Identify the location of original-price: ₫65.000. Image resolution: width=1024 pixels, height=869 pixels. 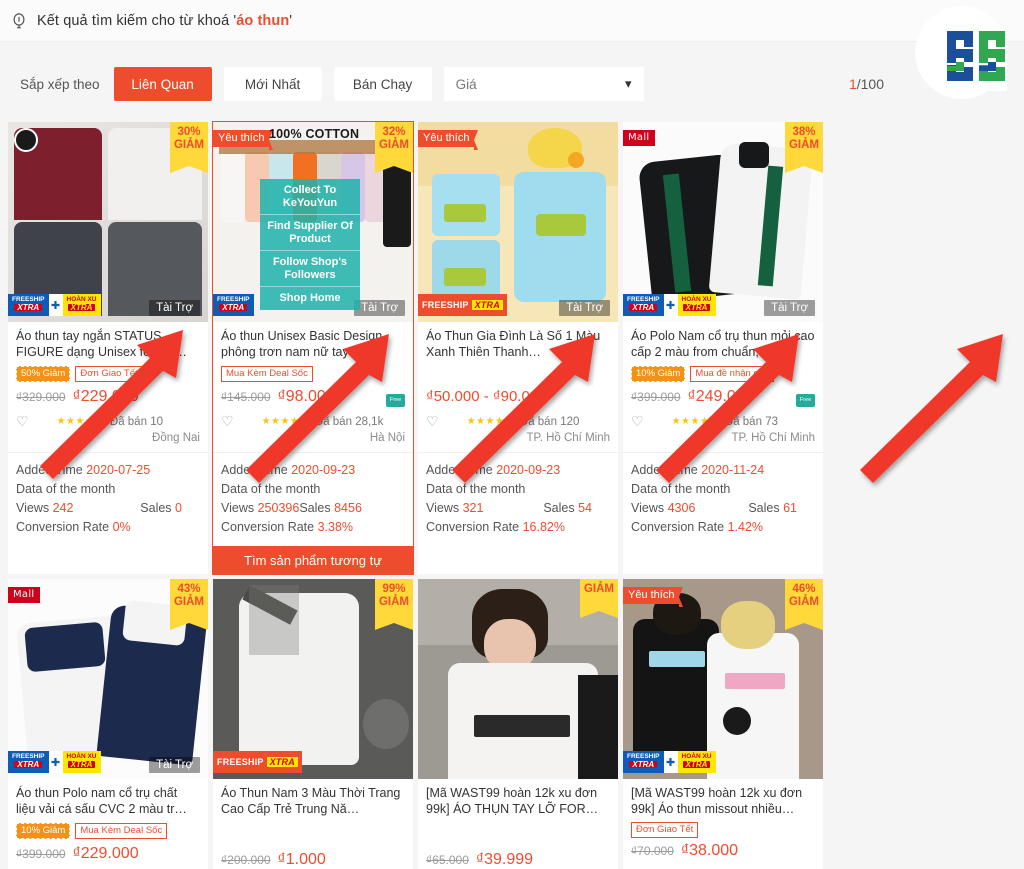
(447, 860).